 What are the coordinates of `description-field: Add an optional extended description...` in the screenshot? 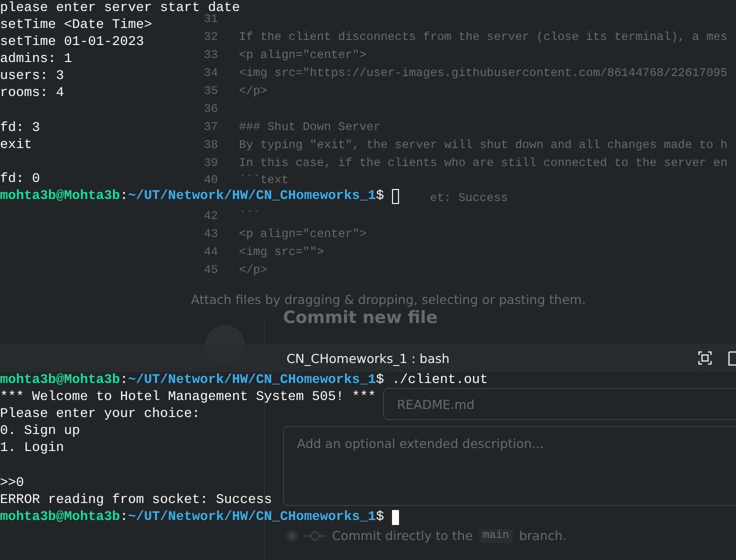 It's located at (509, 466).